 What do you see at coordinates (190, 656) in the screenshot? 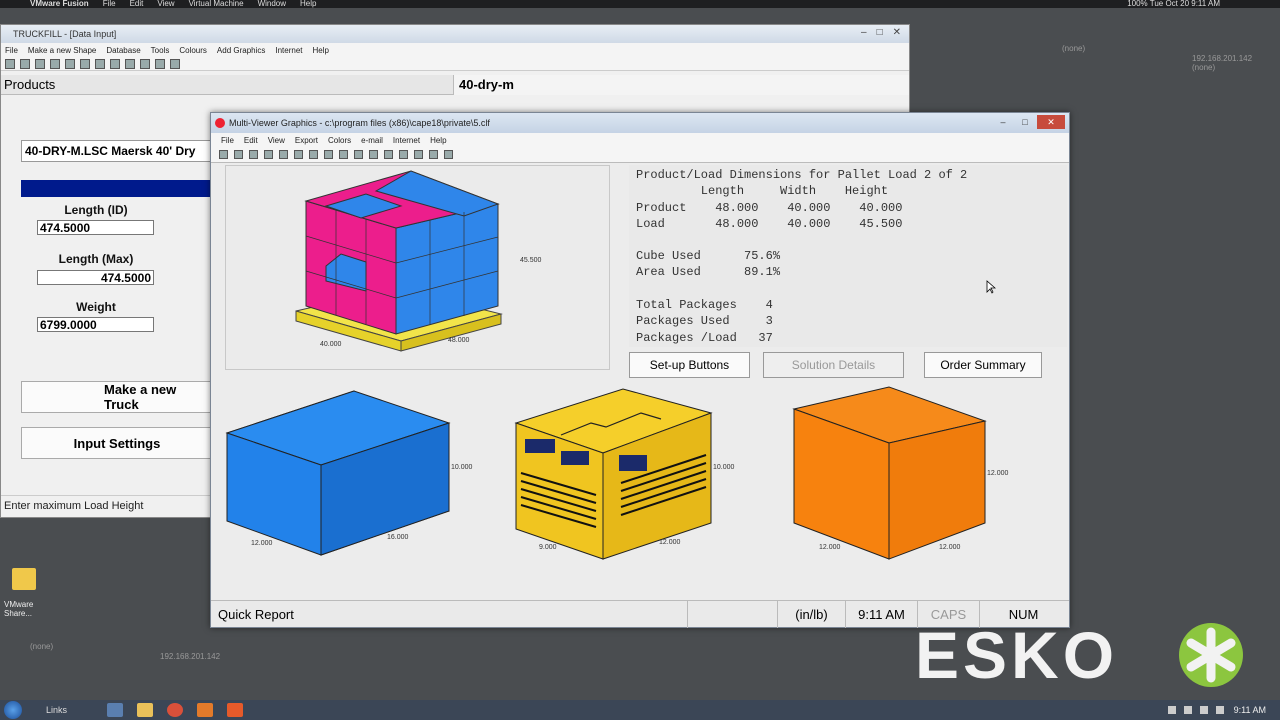
I see `desktop-label: 192.168.201.142` at bounding box center [190, 656].